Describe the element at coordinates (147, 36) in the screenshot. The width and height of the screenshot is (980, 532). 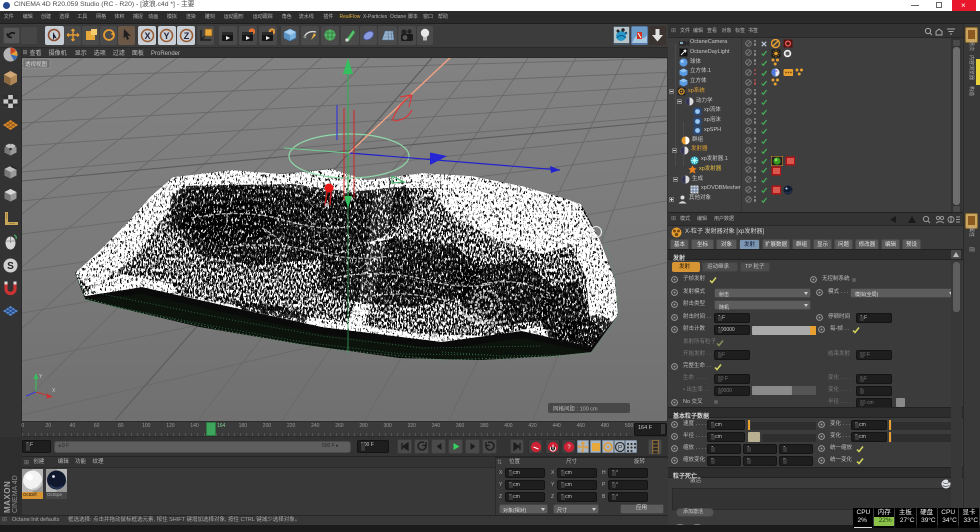
I see `svg-text: X` at that location.